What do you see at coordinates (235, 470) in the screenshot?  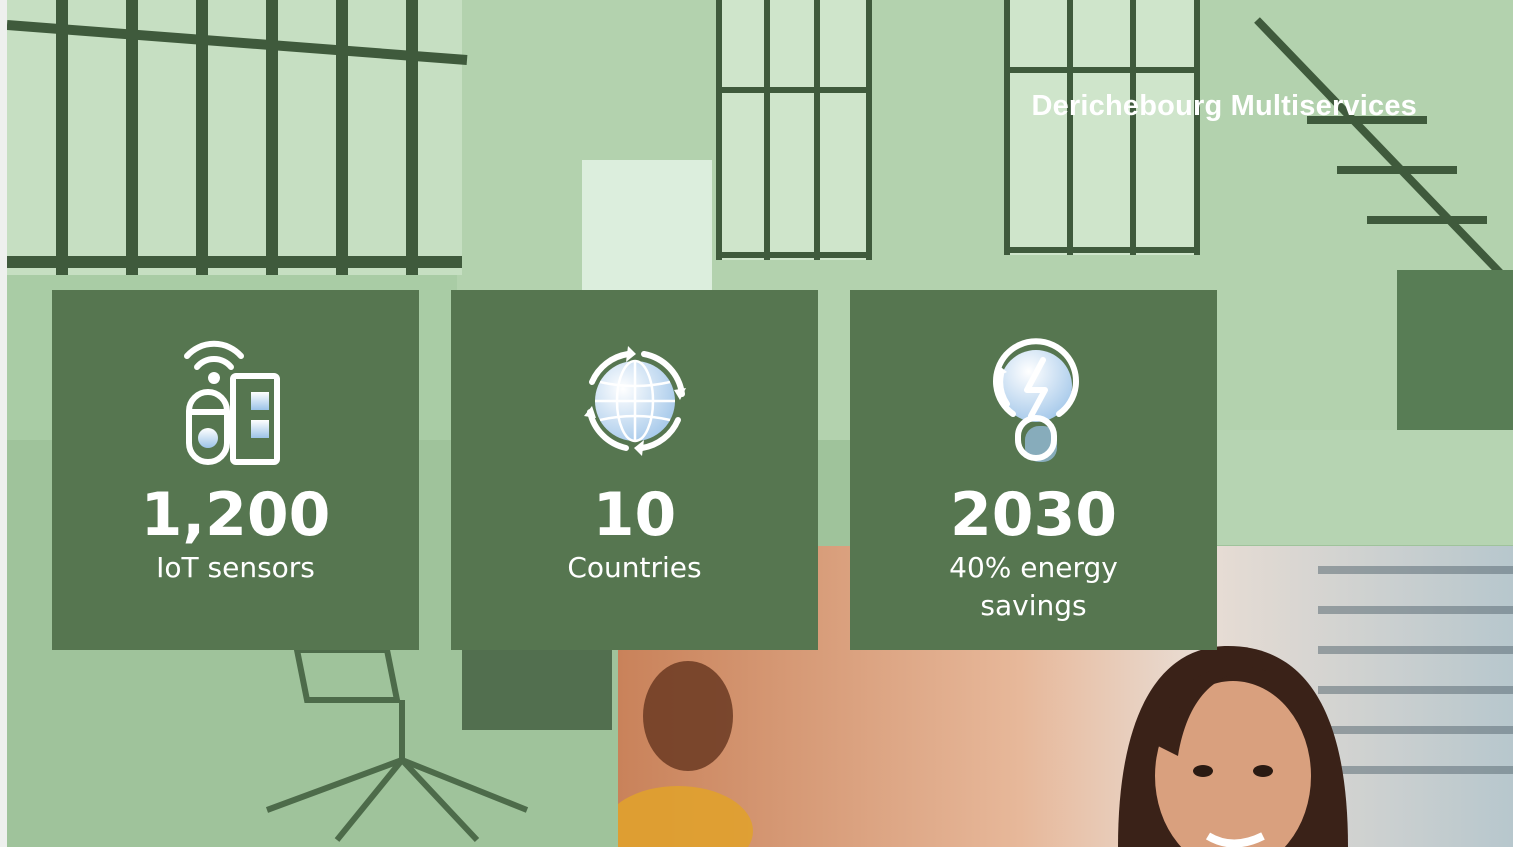 I see `stat-card-iot-sensors: 1,200 IoT sensors` at bounding box center [235, 470].